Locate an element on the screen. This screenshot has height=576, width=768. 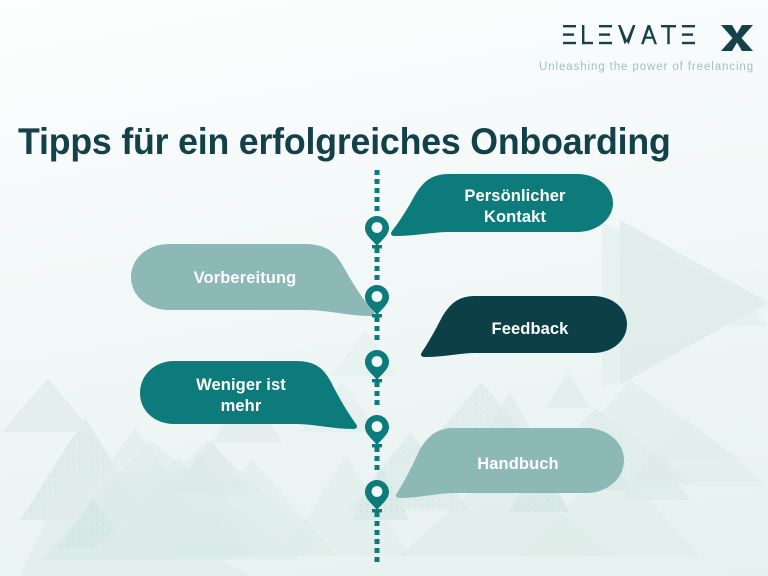
logo-wordmark is located at coordinates (638, 37).